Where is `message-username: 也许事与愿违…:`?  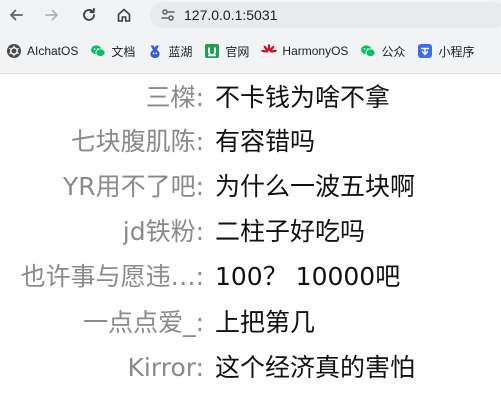 message-username: 也许事与愿违…: is located at coordinates (112, 276).